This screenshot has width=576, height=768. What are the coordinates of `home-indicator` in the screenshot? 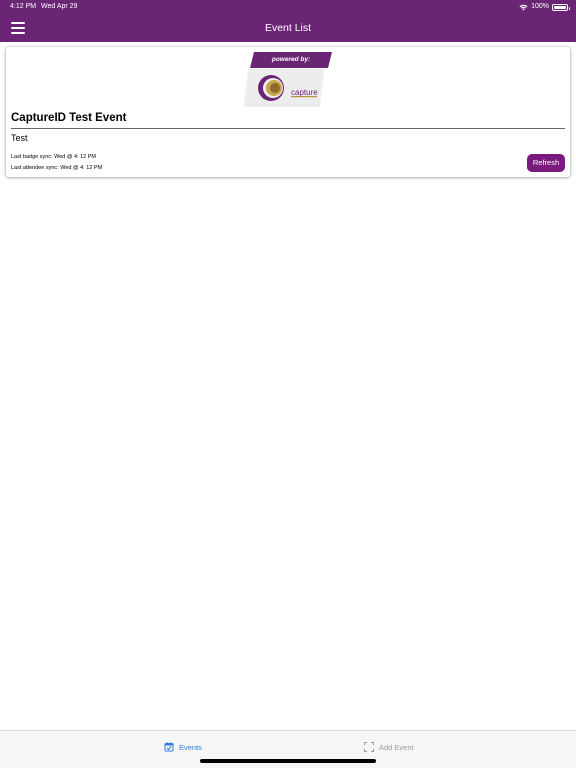 It's located at (288, 761).